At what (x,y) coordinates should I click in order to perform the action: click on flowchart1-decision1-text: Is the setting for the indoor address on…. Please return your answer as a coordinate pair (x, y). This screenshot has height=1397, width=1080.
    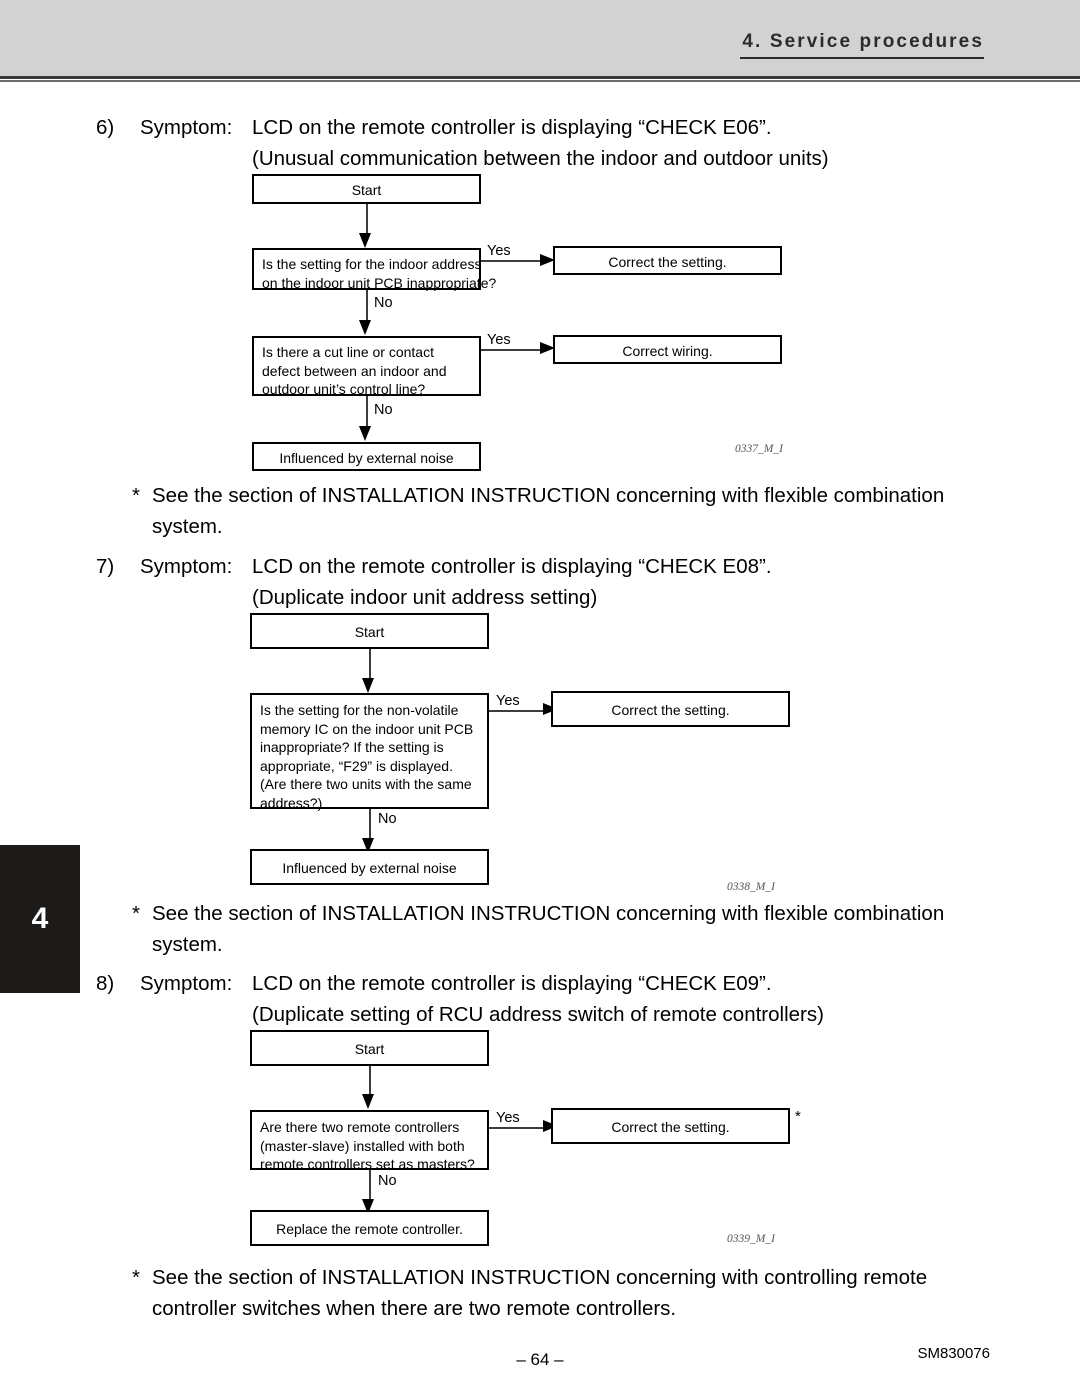
    Looking at the image, I should click on (379, 273).